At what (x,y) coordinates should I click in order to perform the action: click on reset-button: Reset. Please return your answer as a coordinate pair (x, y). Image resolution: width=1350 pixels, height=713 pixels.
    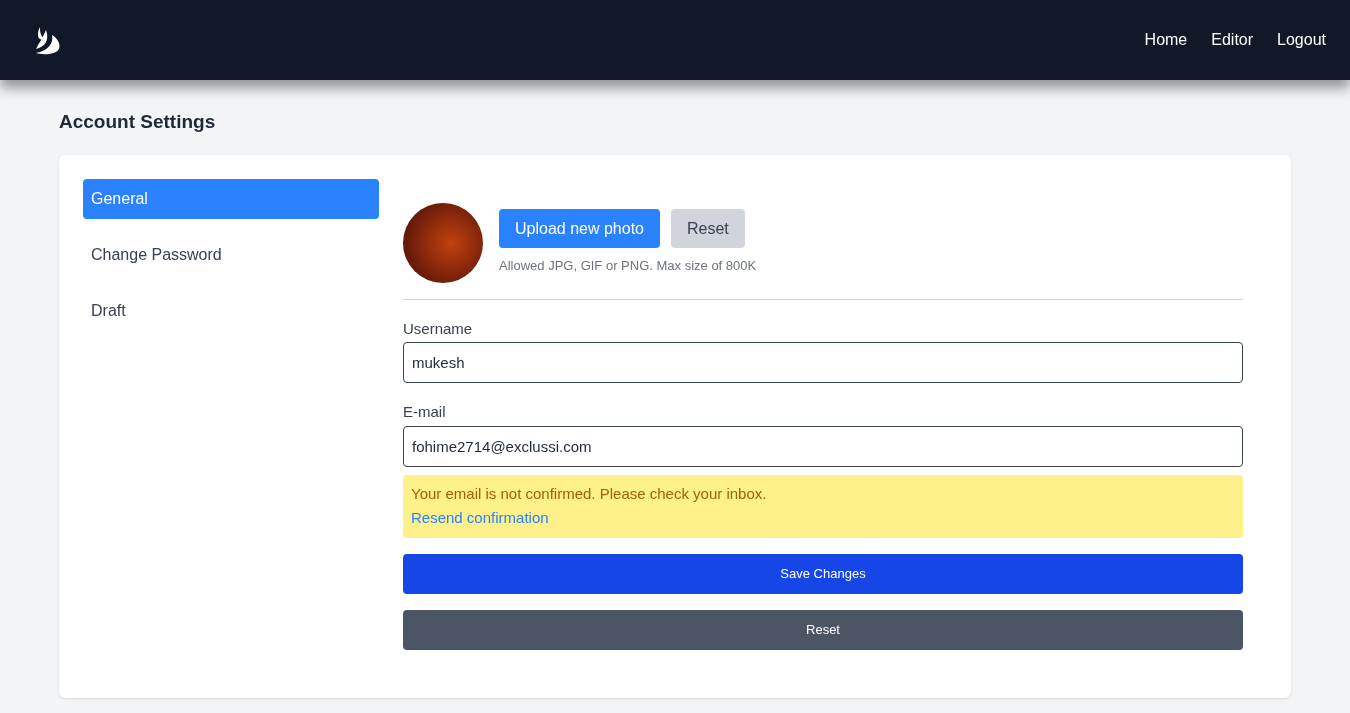
    Looking at the image, I should click on (823, 629).